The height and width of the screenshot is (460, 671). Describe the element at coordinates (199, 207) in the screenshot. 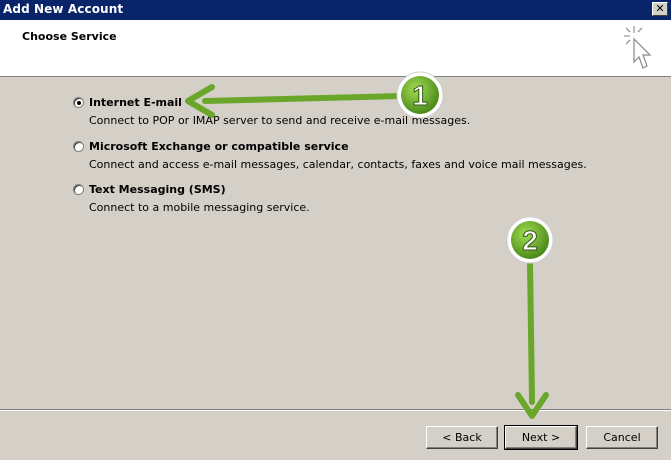

I see `sms-description: Connect to a mobile messaging service.` at that location.